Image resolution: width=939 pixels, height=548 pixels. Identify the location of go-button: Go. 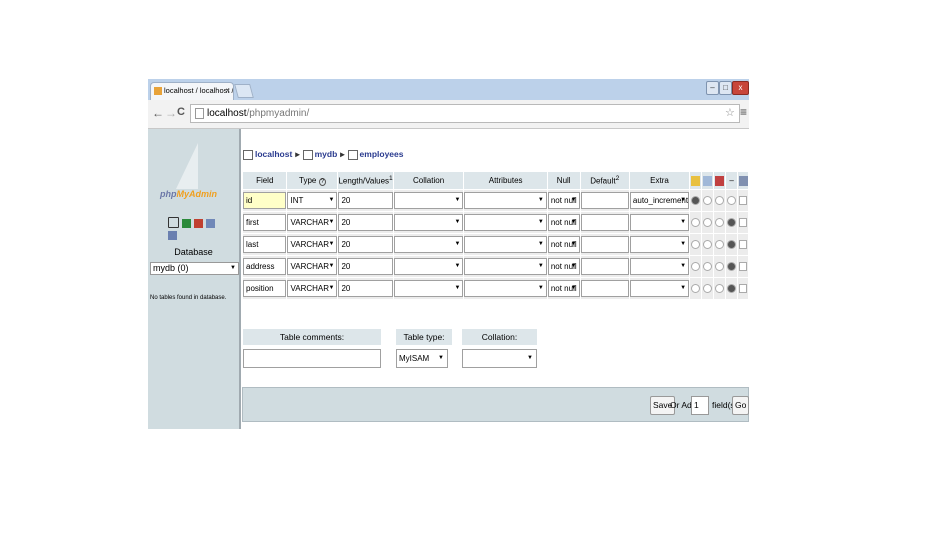
(740, 405).